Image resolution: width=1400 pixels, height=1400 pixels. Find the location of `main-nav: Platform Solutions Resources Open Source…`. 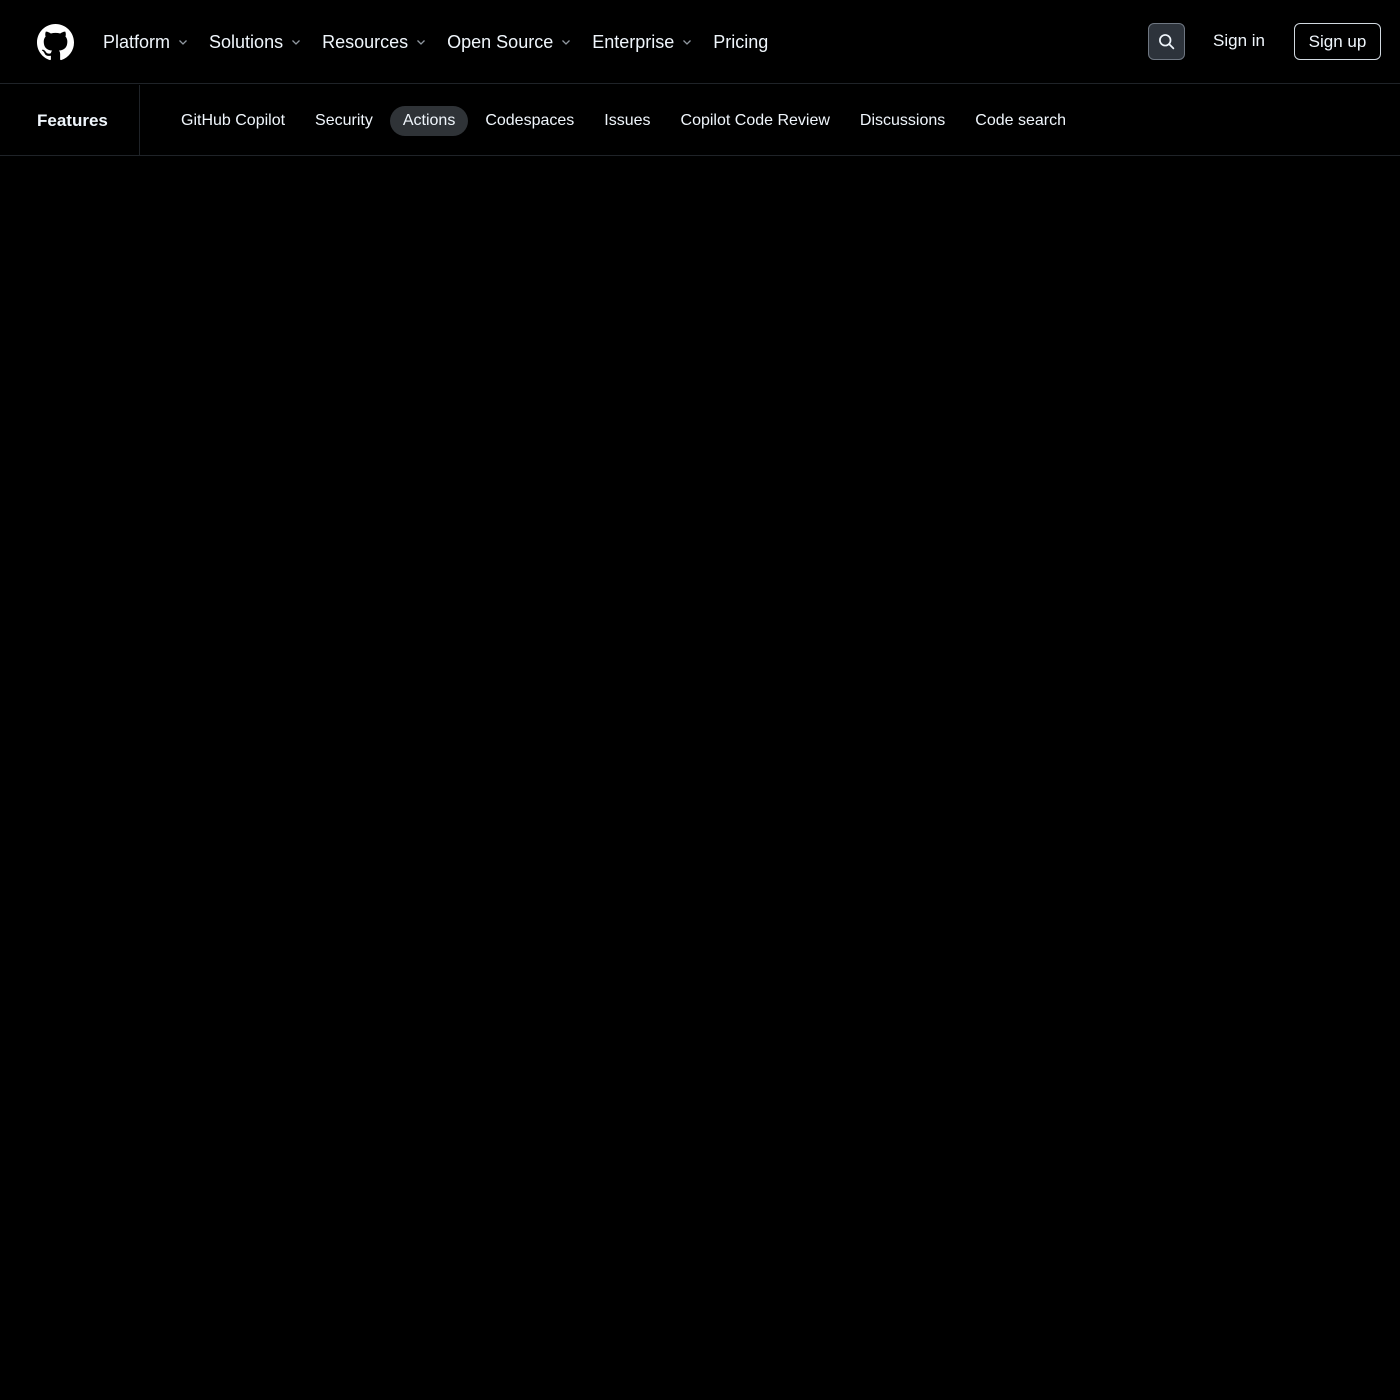

main-nav: Platform Solutions Resources Open Source… is located at coordinates (445, 42).